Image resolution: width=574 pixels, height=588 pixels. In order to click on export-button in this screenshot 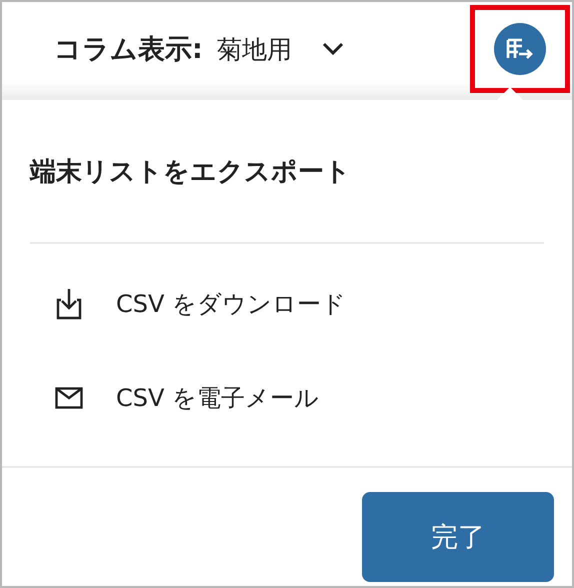, I will do `click(520, 49)`.